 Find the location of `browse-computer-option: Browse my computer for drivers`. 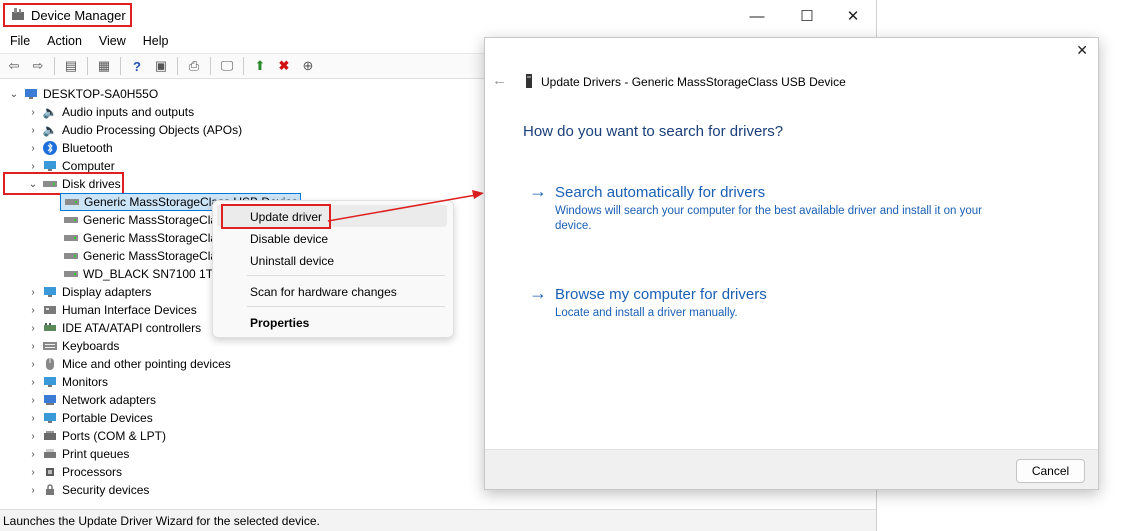

browse-computer-option: Browse my computer for drivers is located at coordinates (661, 294).